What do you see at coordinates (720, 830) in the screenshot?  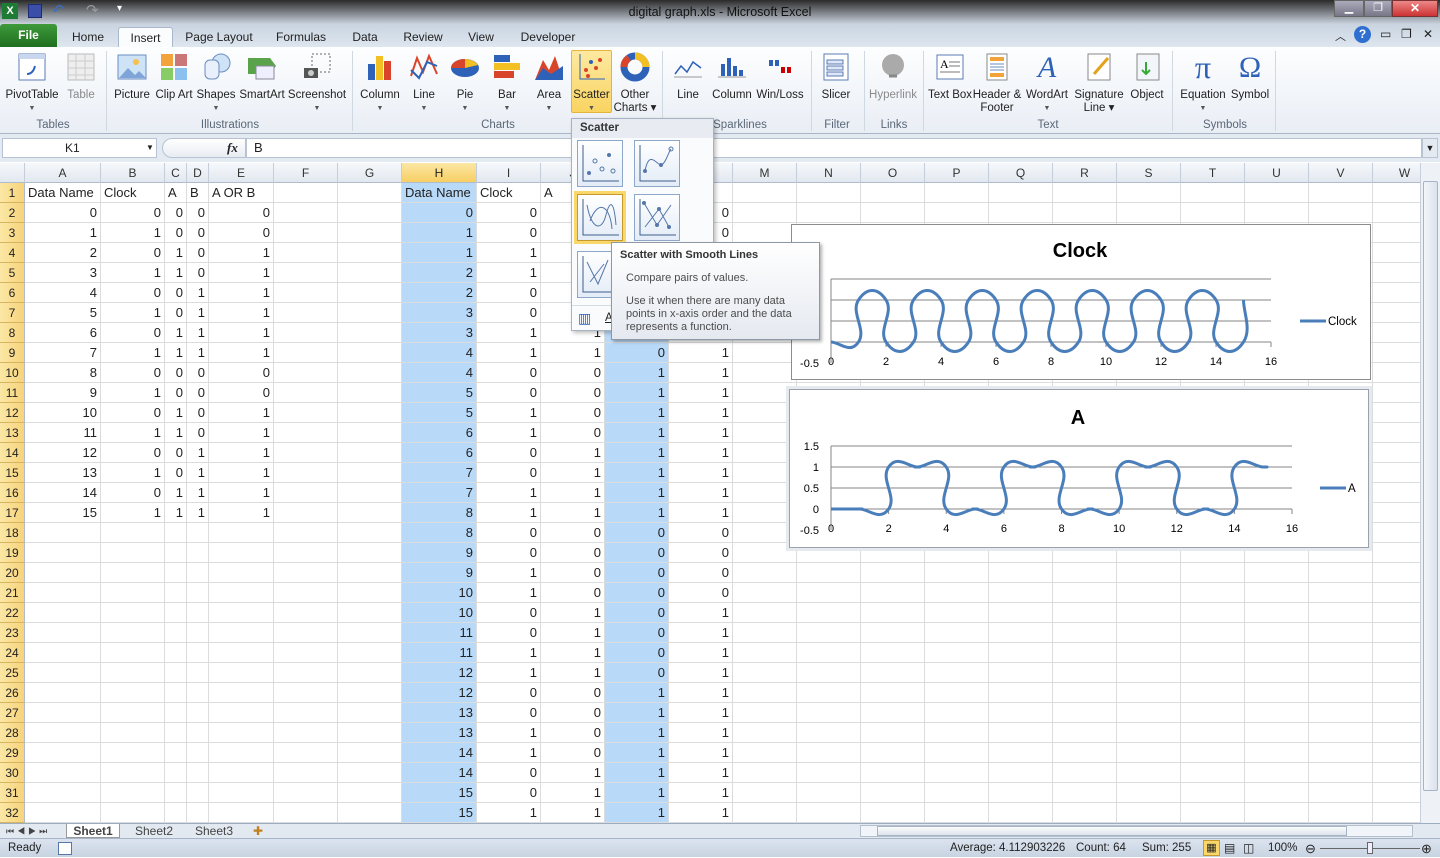 I see `sheet-tabs-bar: ⏮◀▶⏭ Sheet1 Sheet2 Sheet3 ✚` at bounding box center [720, 830].